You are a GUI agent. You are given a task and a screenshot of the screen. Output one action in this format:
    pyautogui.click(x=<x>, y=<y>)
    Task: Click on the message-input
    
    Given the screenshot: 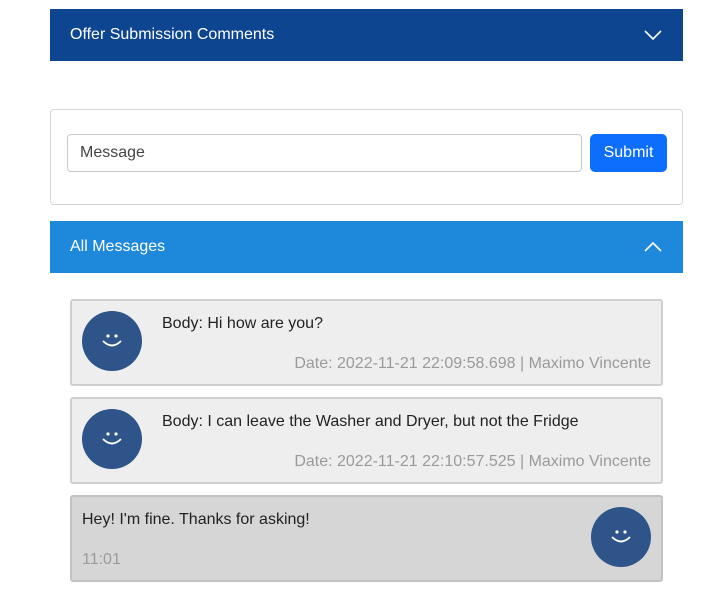 What is the action you would take?
    pyautogui.click(x=324, y=153)
    